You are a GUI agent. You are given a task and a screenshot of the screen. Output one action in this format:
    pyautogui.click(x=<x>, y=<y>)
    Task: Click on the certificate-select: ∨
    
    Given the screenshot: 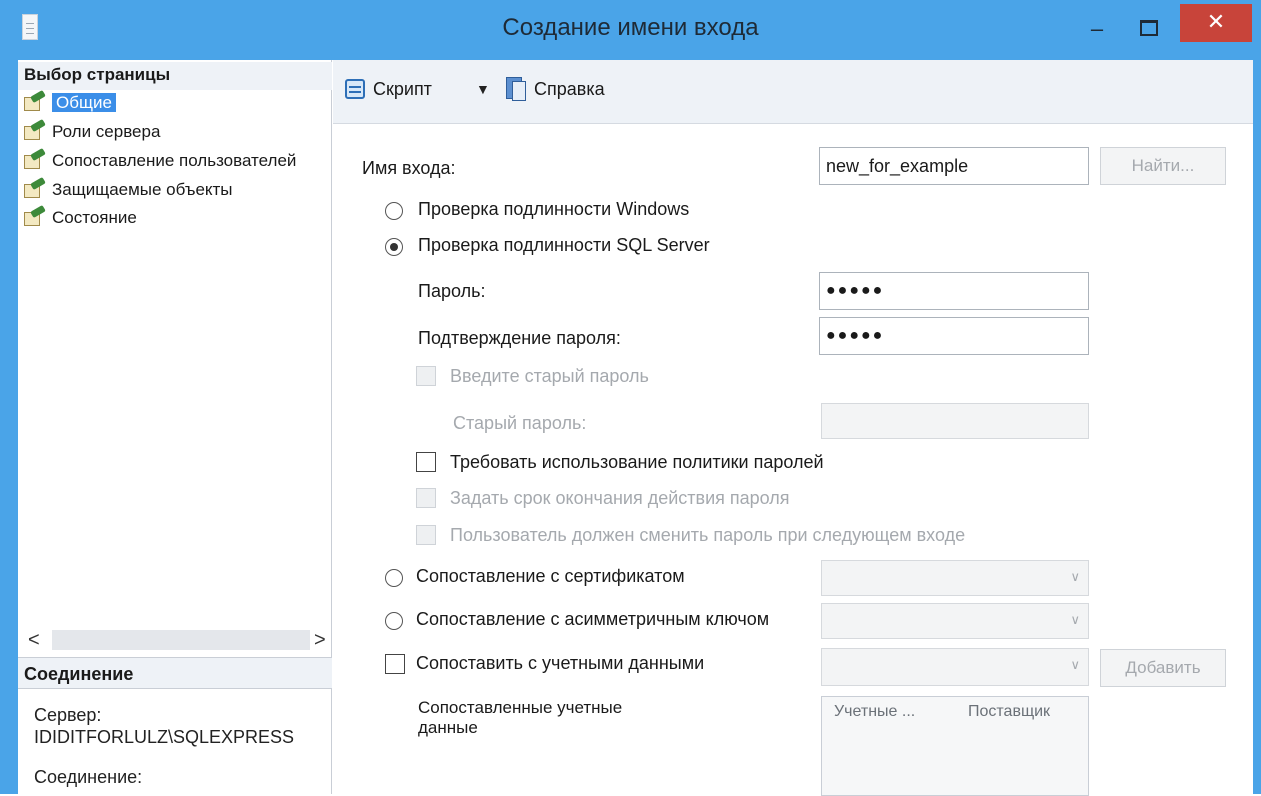 What is the action you would take?
    pyautogui.click(x=955, y=578)
    